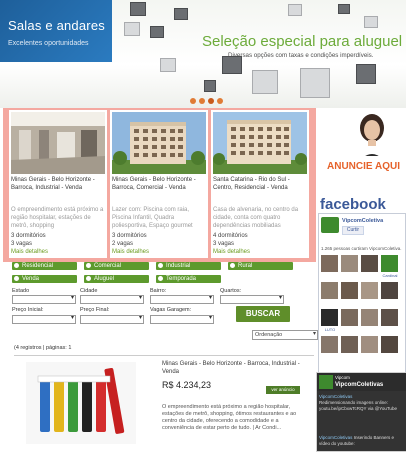 This screenshot has height=452, width=406. Describe the element at coordinates (178, 266) in the screenshot. I see `type-option-label: Industrial` at that location.